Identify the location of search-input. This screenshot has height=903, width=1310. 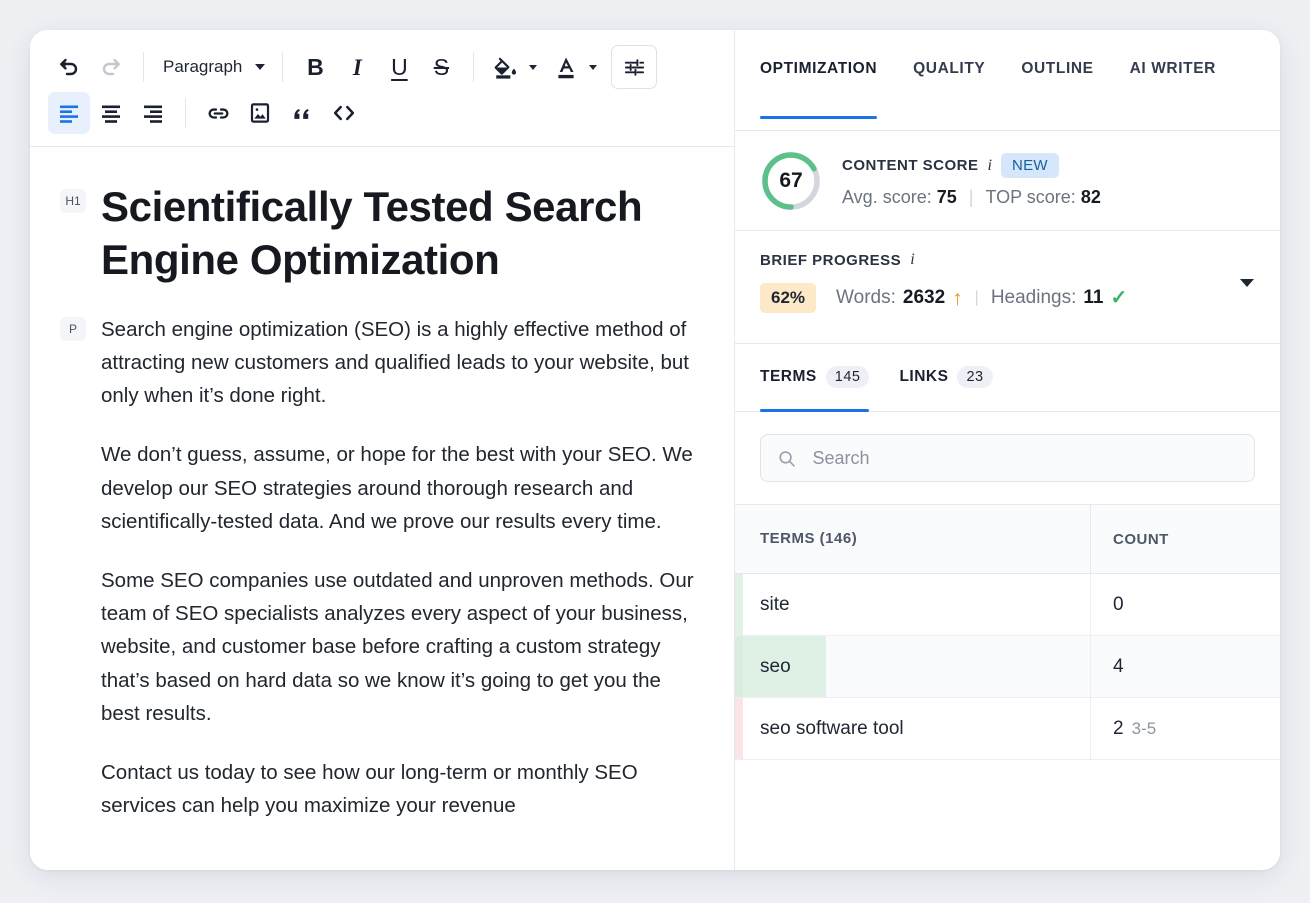
(1024, 458).